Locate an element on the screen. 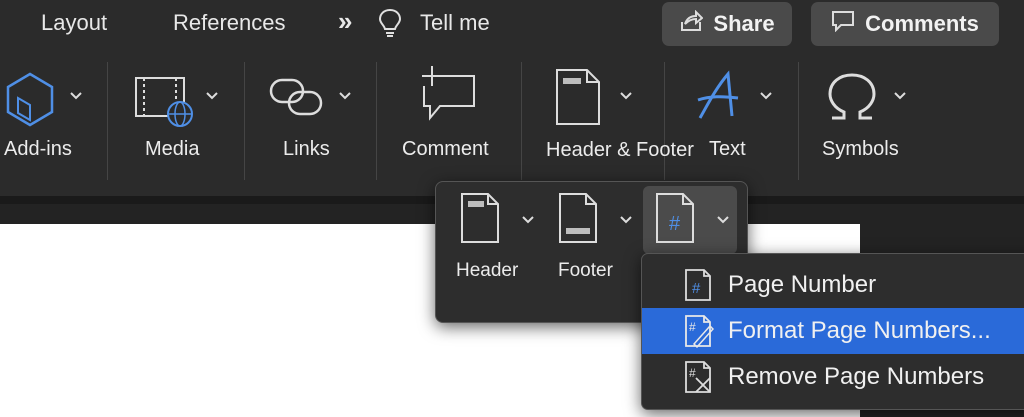 The image size is (1024, 417). share-label: Share is located at coordinates (744, 23).